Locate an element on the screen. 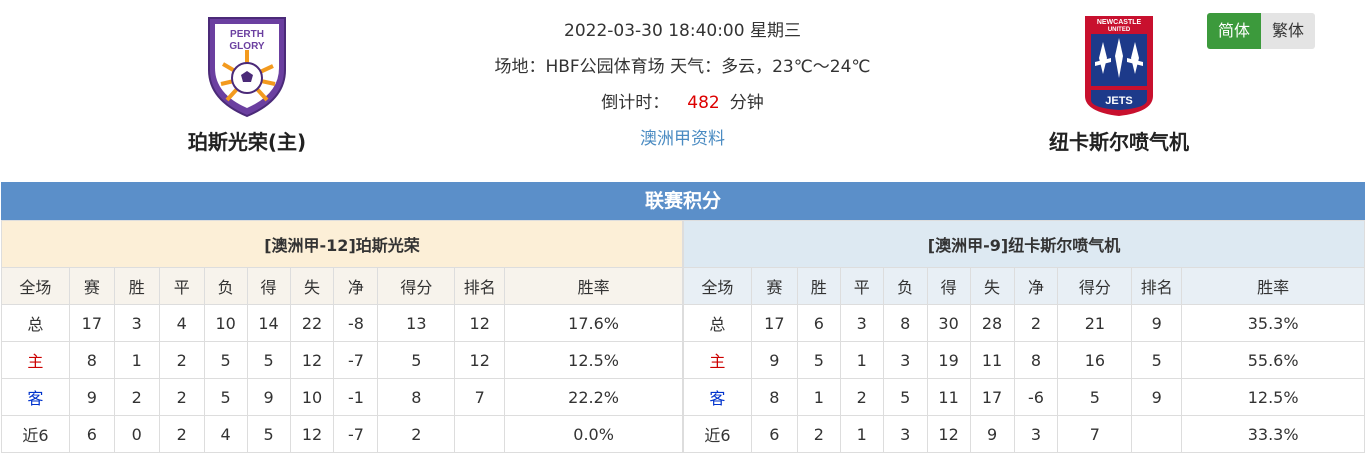 The height and width of the screenshot is (453, 1366). home-team-name: 珀斯光荣(主) is located at coordinates (247, 142).